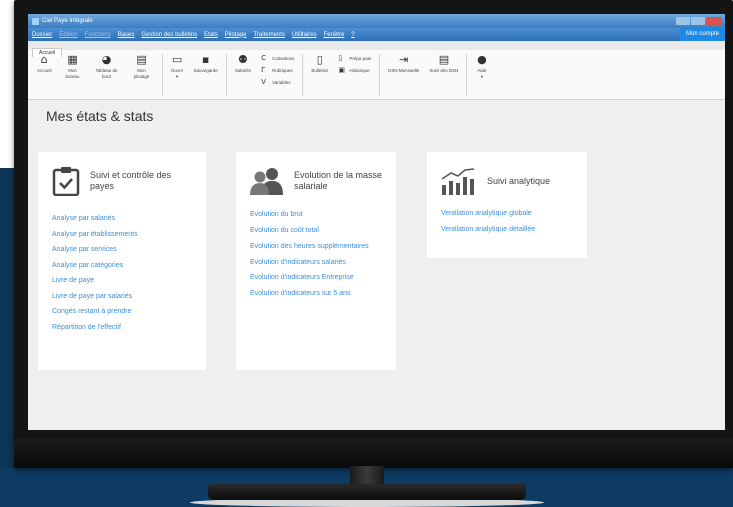 This screenshot has width=733, height=507. What do you see at coordinates (315, 231) in the screenshot?
I see `link-evolution-cout-total: Evolution du coût total` at bounding box center [315, 231].